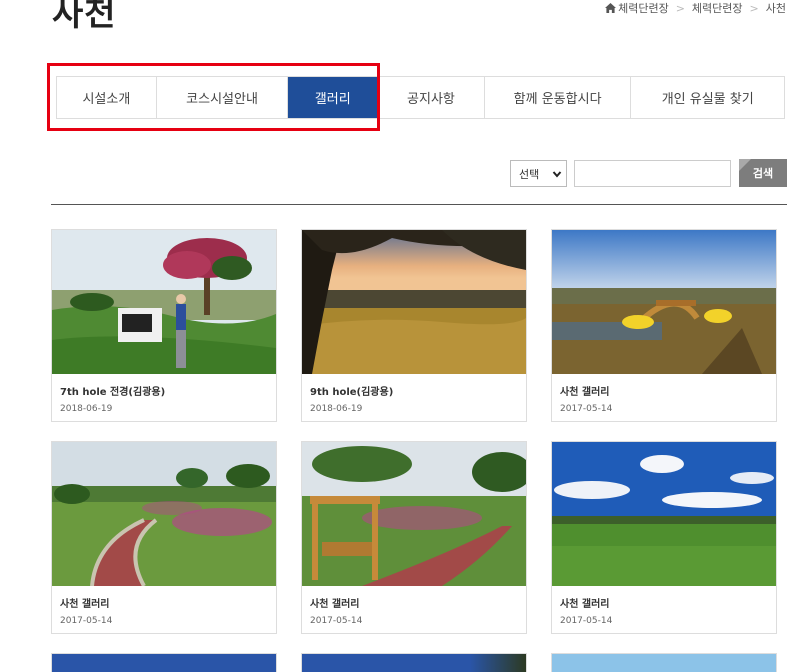  What do you see at coordinates (557, 174) in the screenshot?
I see `chevron-down-icon` at bounding box center [557, 174].